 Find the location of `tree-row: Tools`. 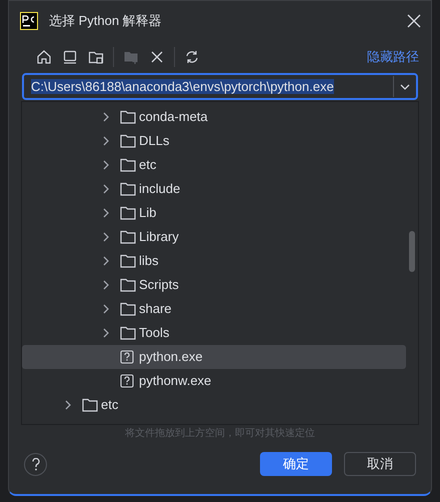

tree-row: Tools is located at coordinates (214, 333).